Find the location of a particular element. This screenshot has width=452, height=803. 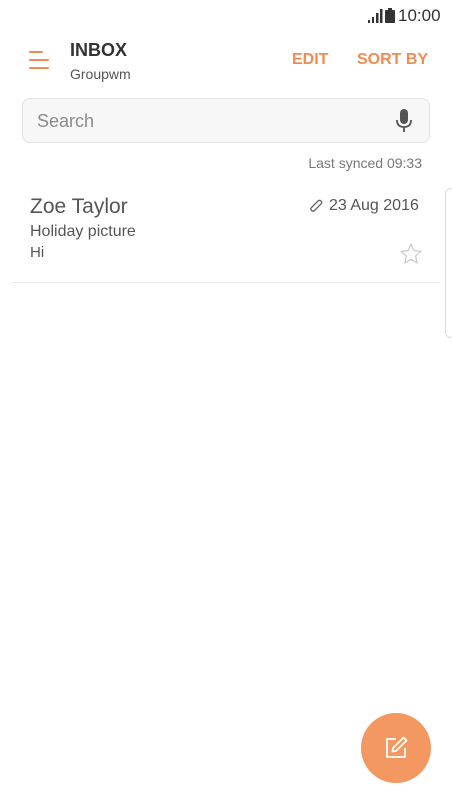

compose-button is located at coordinates (396, 748).